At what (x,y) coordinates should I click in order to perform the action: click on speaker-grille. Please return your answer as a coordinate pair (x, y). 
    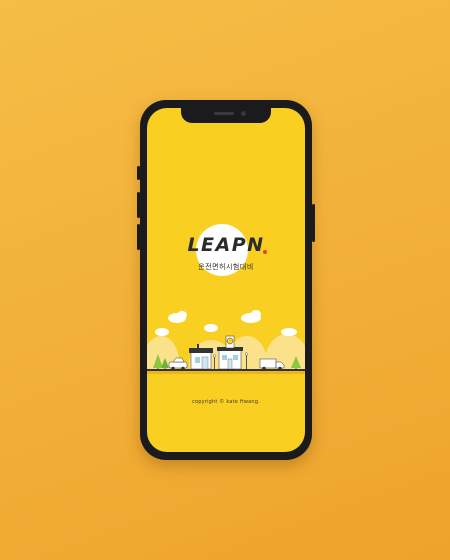
    Looking at the image, I should click on (224, 113).